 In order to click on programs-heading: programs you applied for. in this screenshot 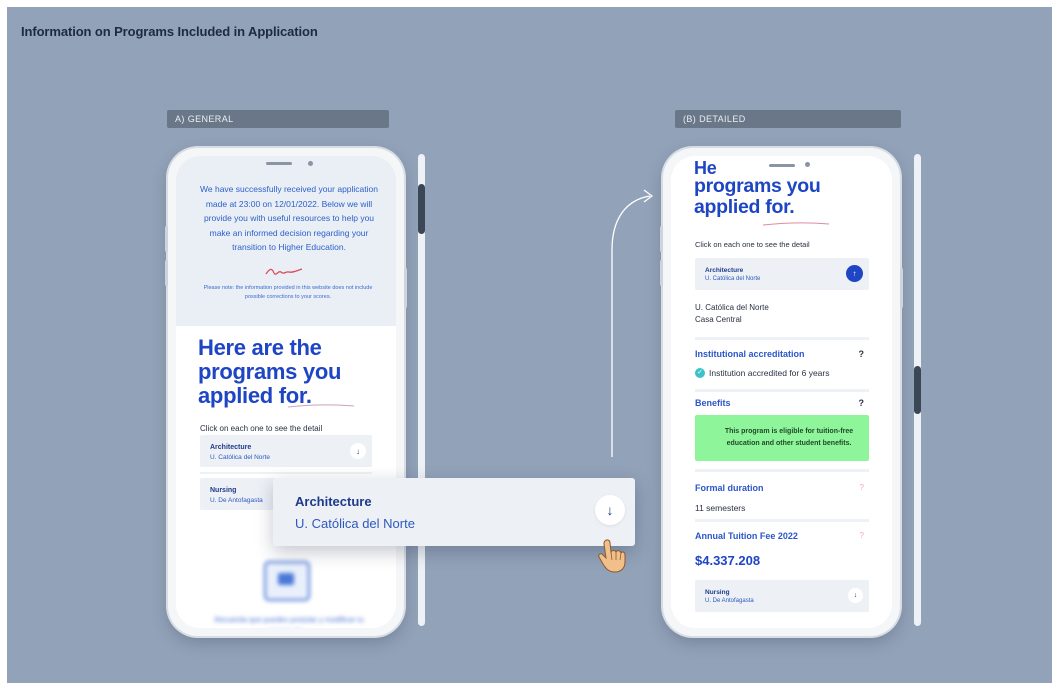, I will do `click(757, 196)`.